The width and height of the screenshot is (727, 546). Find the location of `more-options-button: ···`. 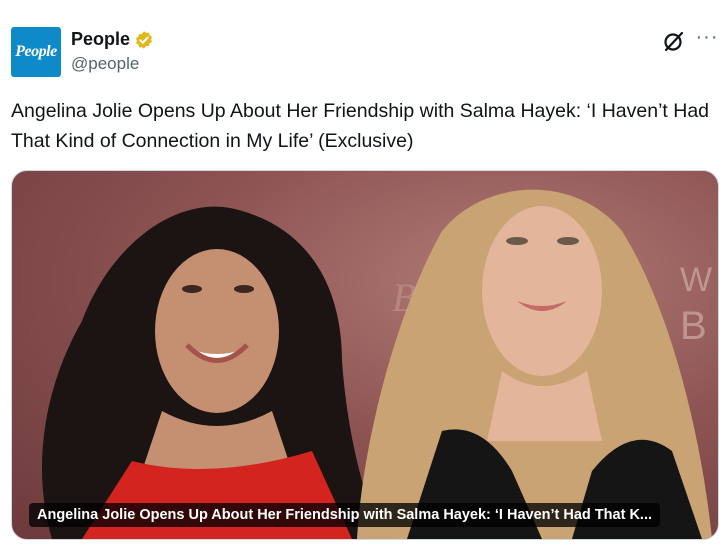

more-options-button: ··· is located at coordinates (707, 40).